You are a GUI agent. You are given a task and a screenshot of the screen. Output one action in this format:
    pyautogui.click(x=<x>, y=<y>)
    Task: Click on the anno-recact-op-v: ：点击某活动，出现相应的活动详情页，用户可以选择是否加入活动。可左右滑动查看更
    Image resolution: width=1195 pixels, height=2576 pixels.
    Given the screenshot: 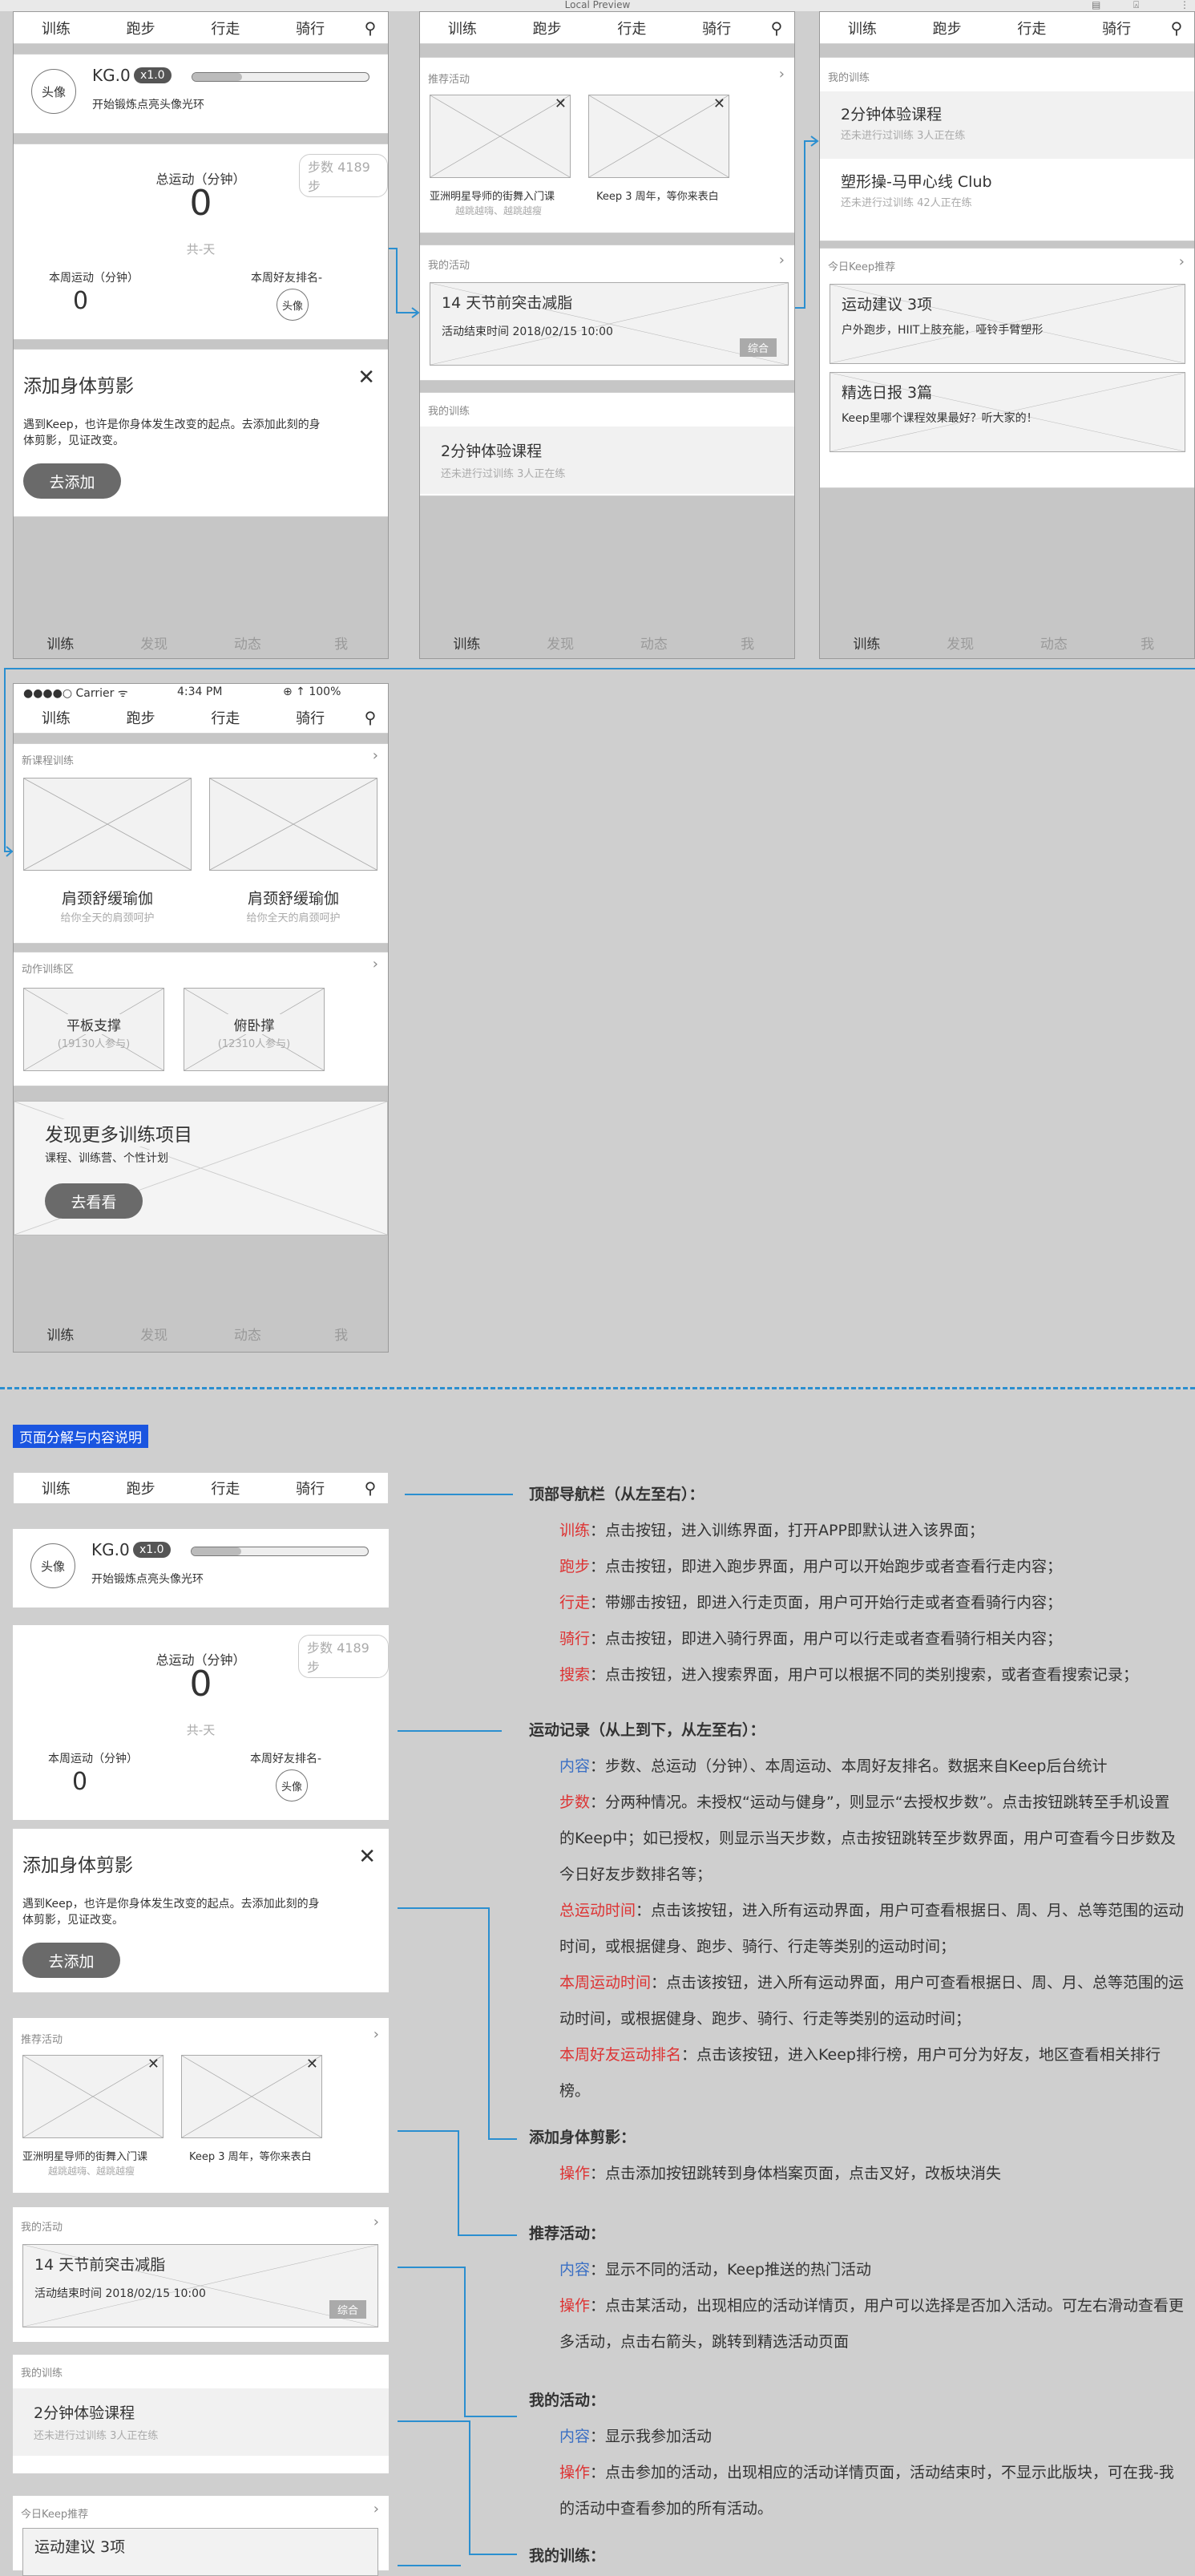 What is the action you would take?
    pyautogui.click(x=887, y=2306)
    